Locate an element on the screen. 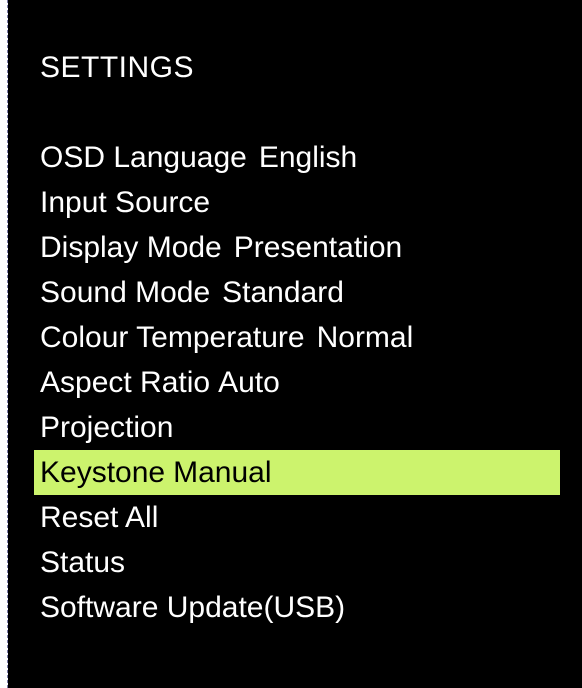  menu-item-label: Status is located at coordinates (83, 562).